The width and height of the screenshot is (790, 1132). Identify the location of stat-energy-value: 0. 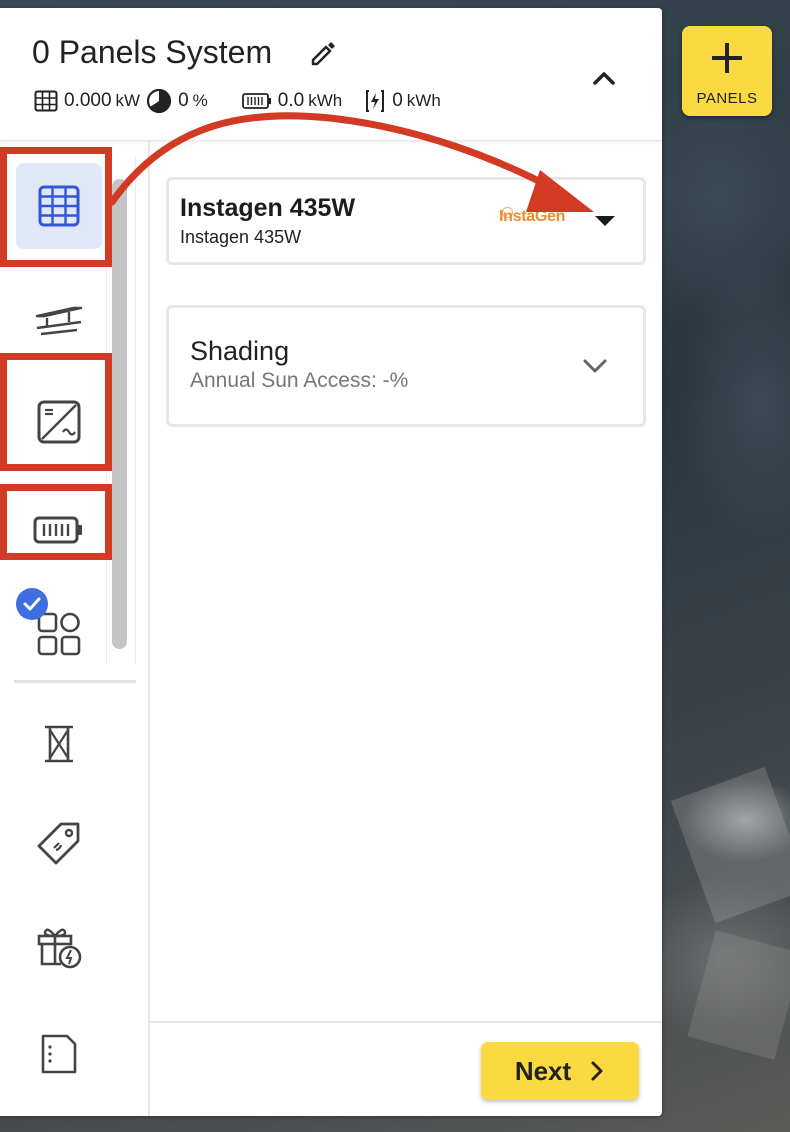
(397, 100).